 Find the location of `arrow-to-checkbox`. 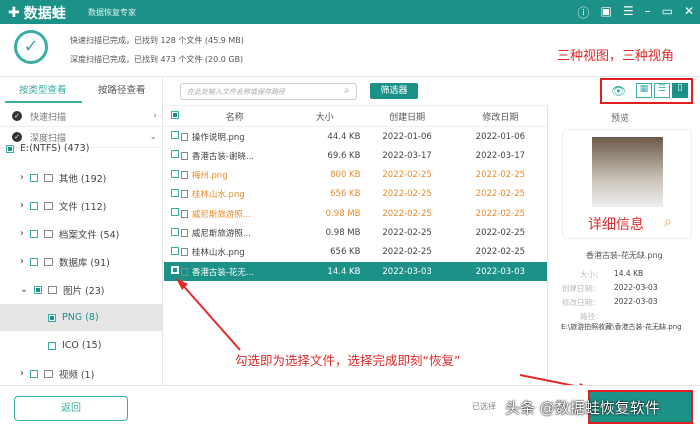

arrow-to-checkbox is located at coordinates (210, 316).